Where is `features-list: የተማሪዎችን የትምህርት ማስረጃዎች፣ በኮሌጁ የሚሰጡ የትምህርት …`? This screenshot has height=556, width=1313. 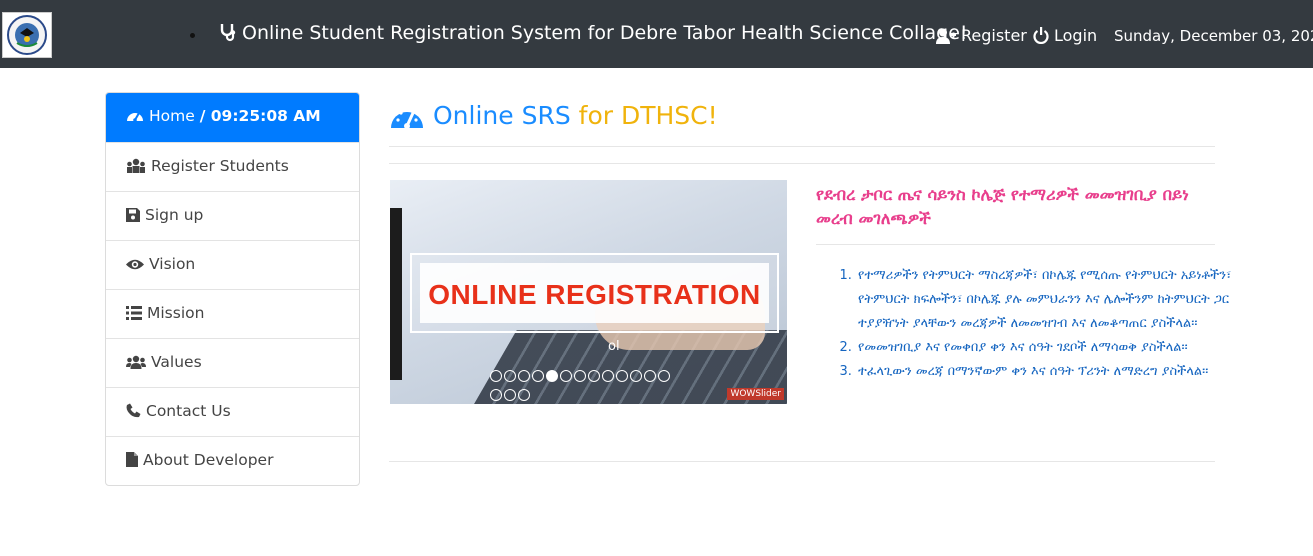
features-list: የተማሪዎችን የትምህርት ማስረጃዎች፣ በኮሌጁ የሚሰጡ የትምህርት … is located at coordinates (1036, 324).